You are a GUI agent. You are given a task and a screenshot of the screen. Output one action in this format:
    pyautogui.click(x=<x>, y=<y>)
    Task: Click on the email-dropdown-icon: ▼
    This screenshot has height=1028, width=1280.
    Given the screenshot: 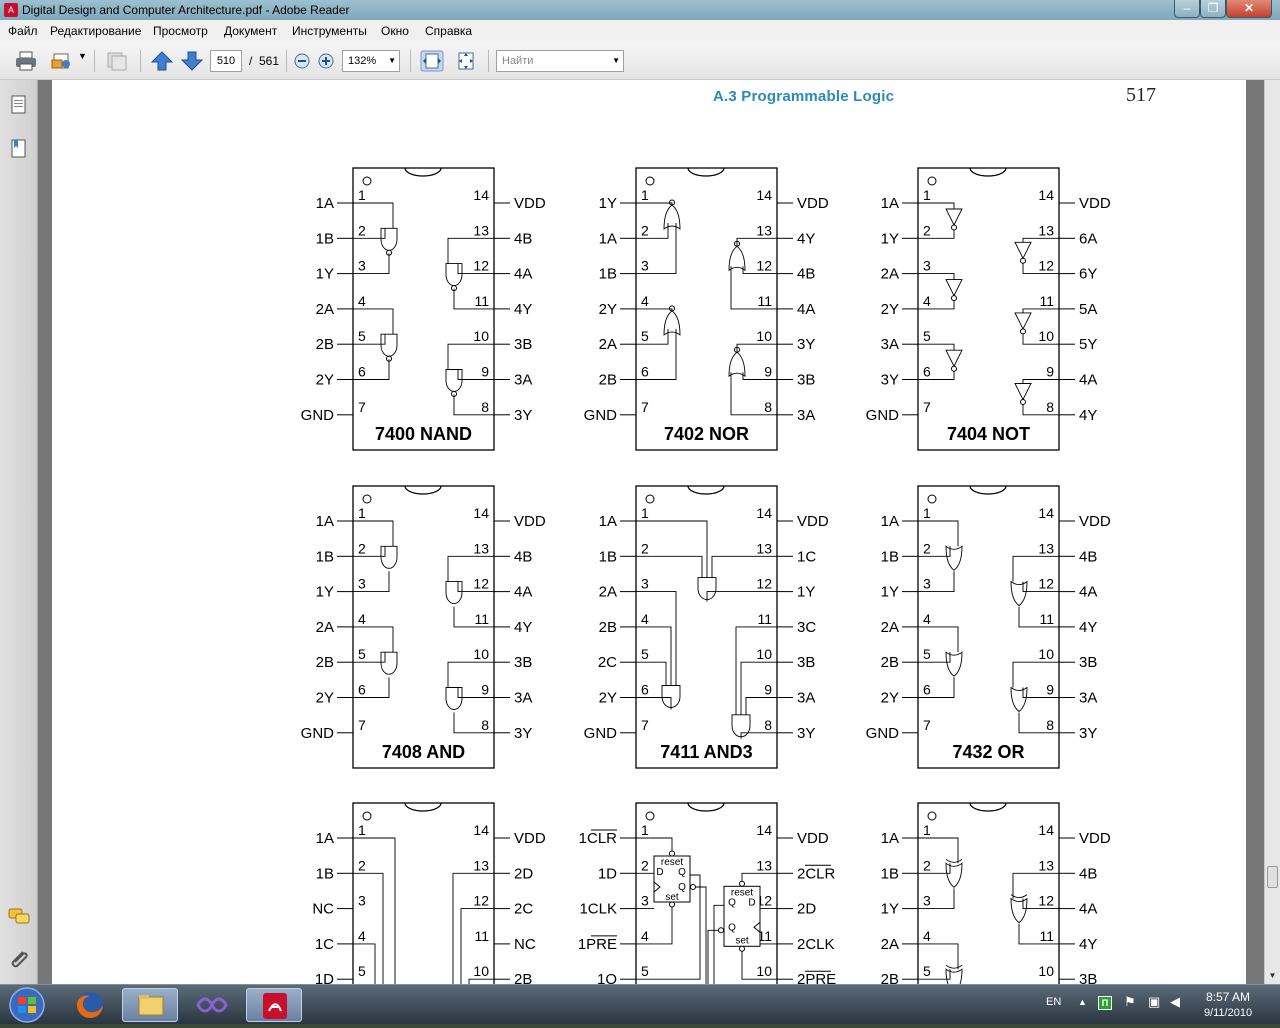 What is the action you would take?
    pyautogui.click(x=82, y=56)
    